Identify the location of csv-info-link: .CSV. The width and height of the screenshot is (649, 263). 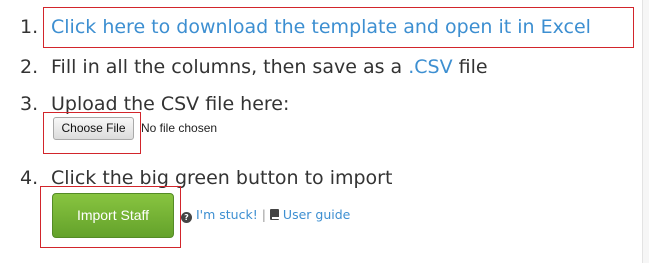
(430, 67).